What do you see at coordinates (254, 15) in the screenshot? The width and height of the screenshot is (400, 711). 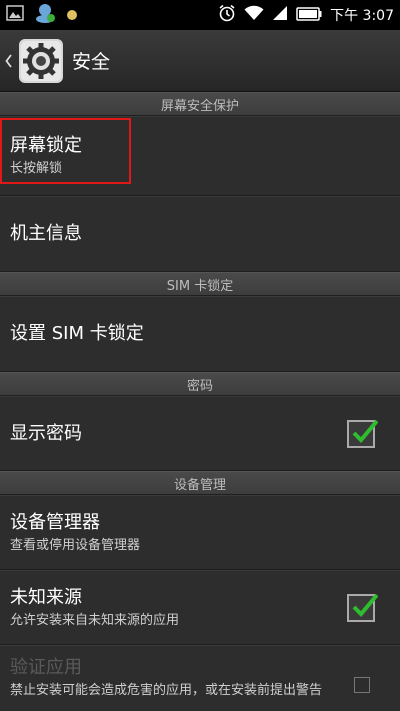 I see `wifi-icon` at bounding box center [254, 15].